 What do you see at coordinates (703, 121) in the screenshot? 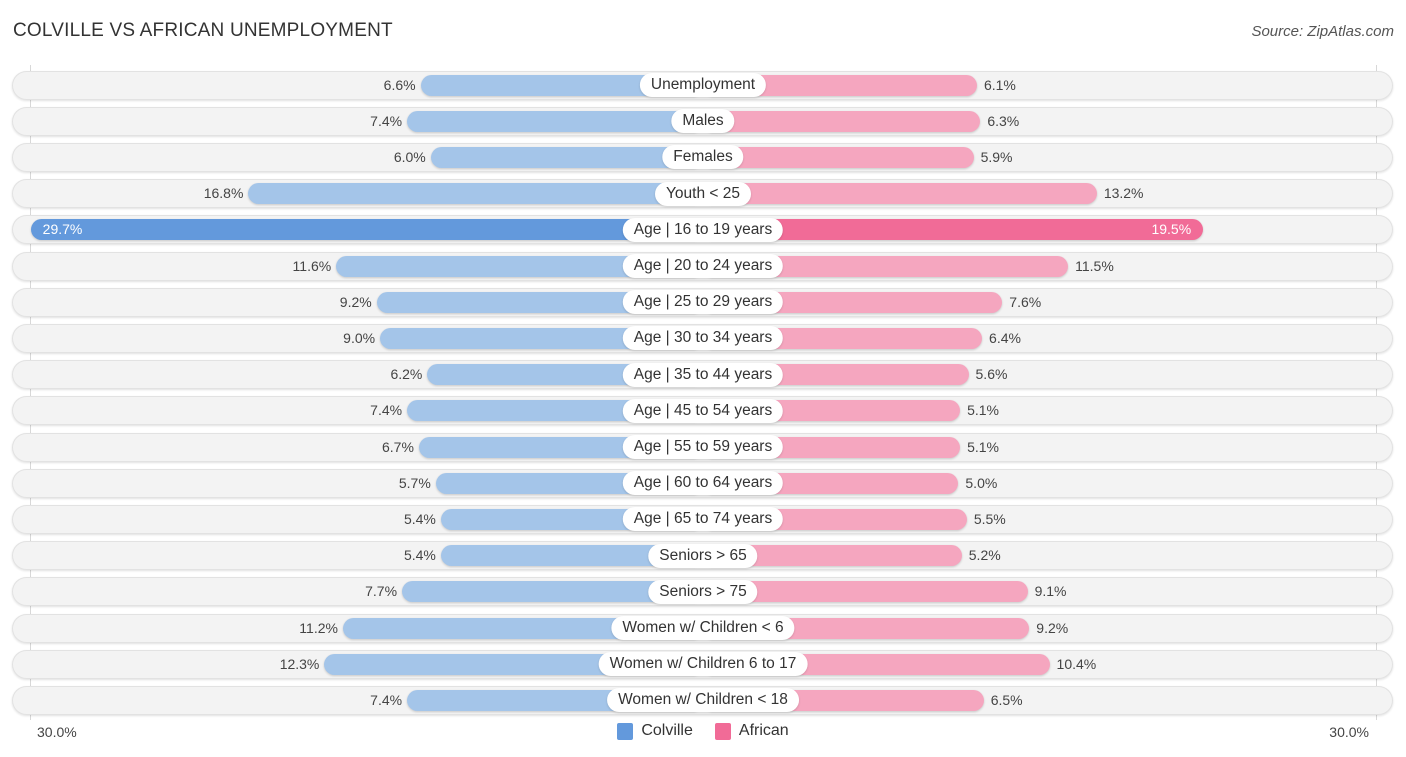
I see `category-label: Males` at bounding box center [703, 121].